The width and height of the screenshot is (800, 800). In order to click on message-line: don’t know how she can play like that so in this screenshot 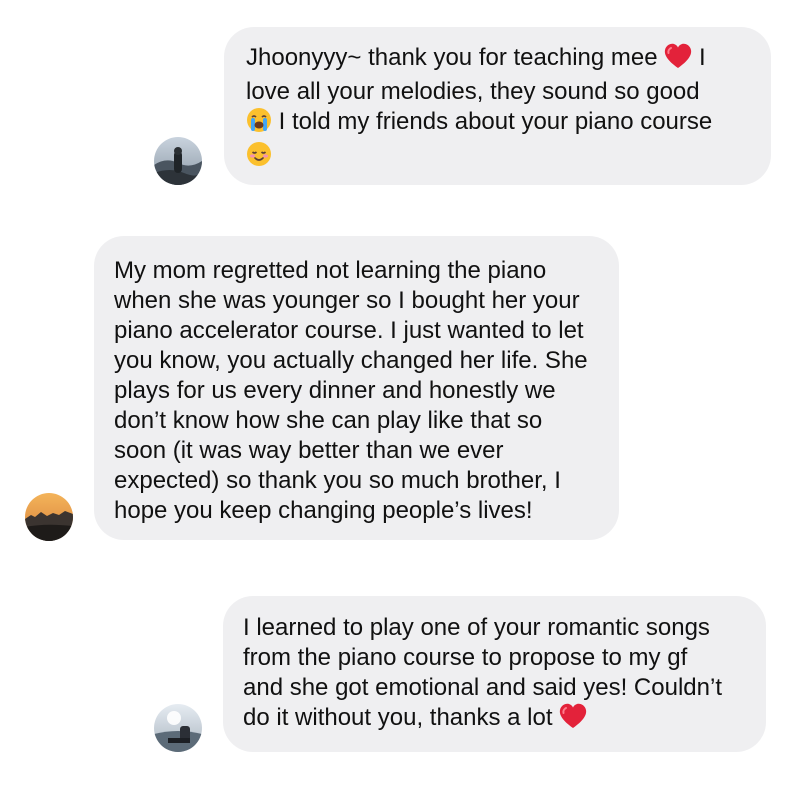, I will do `click(328, 420)`.